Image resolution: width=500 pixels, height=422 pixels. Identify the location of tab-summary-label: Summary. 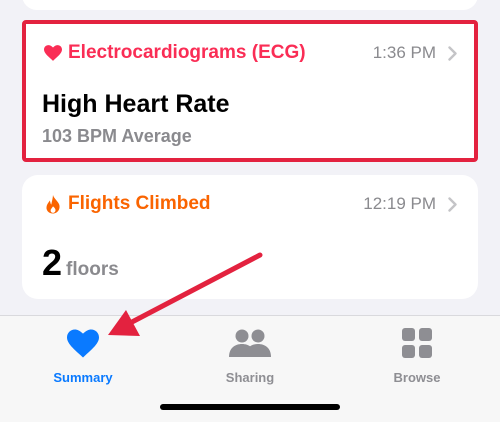
(83, 377).